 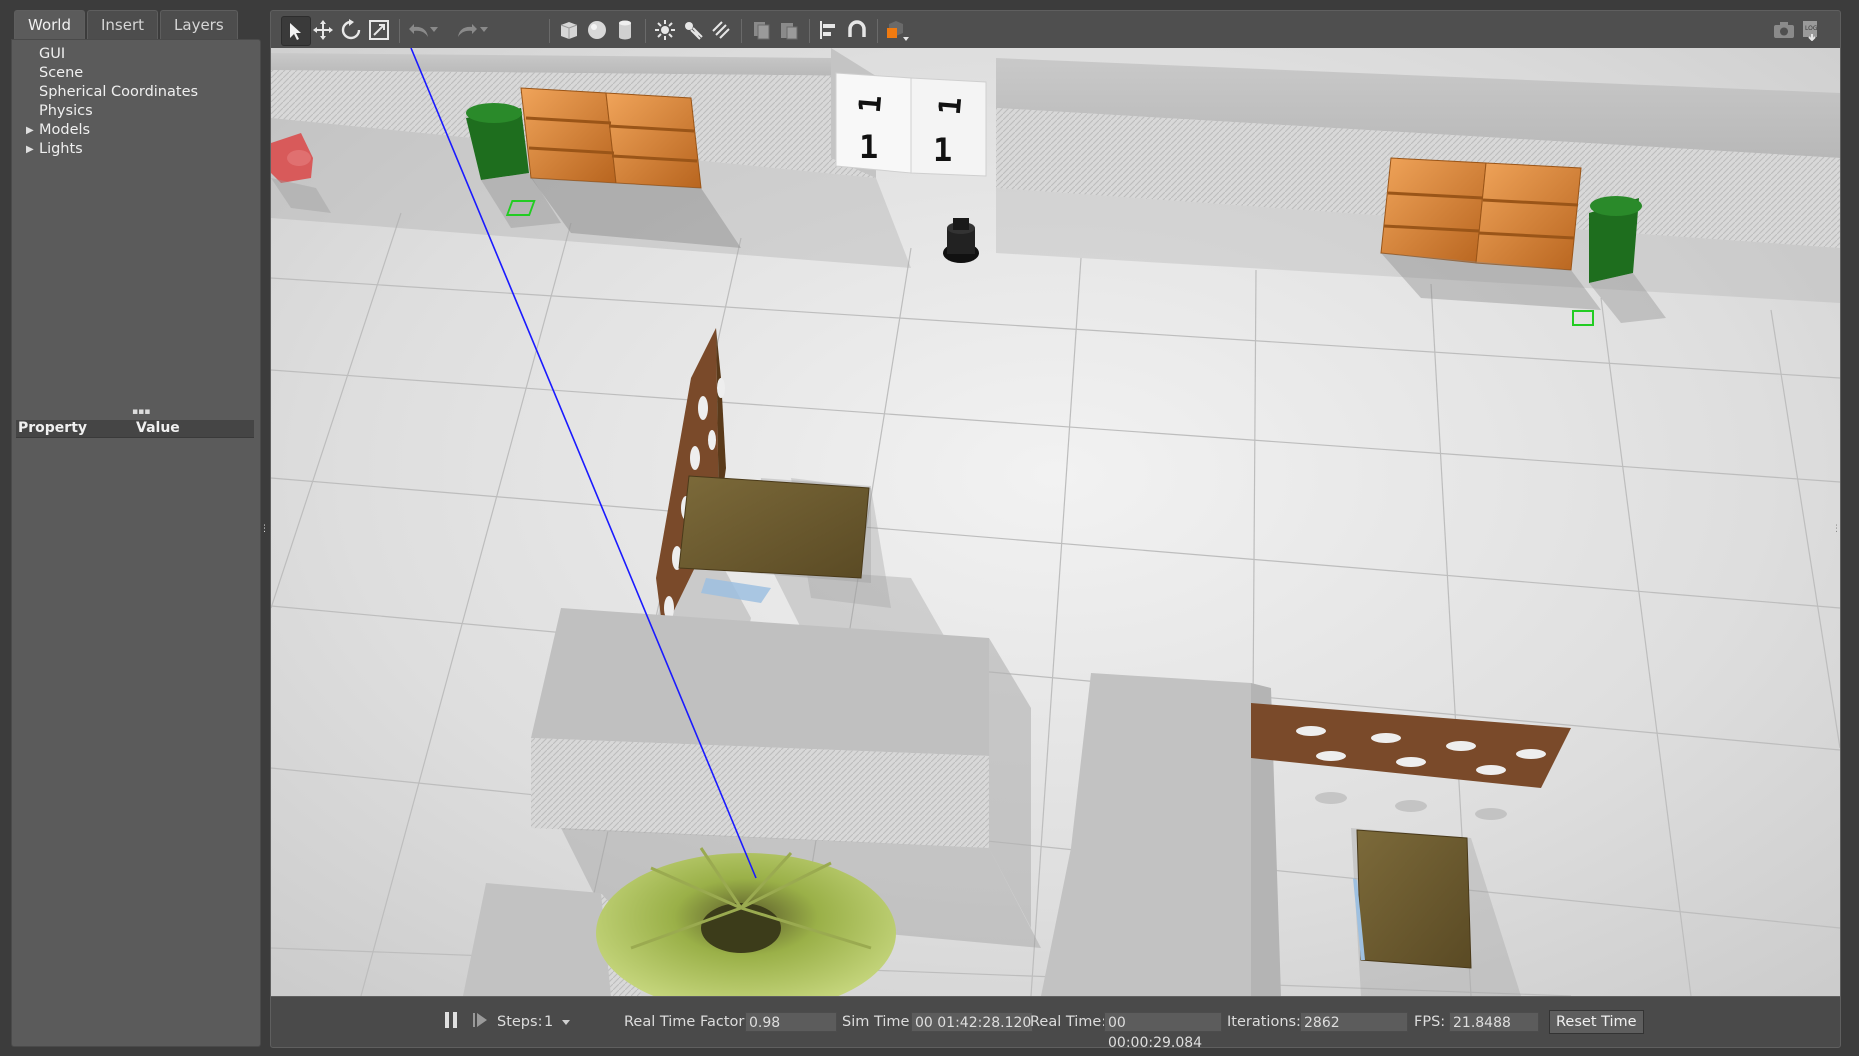 I want to click on spot-light-icon, so click(x=694, y=31).